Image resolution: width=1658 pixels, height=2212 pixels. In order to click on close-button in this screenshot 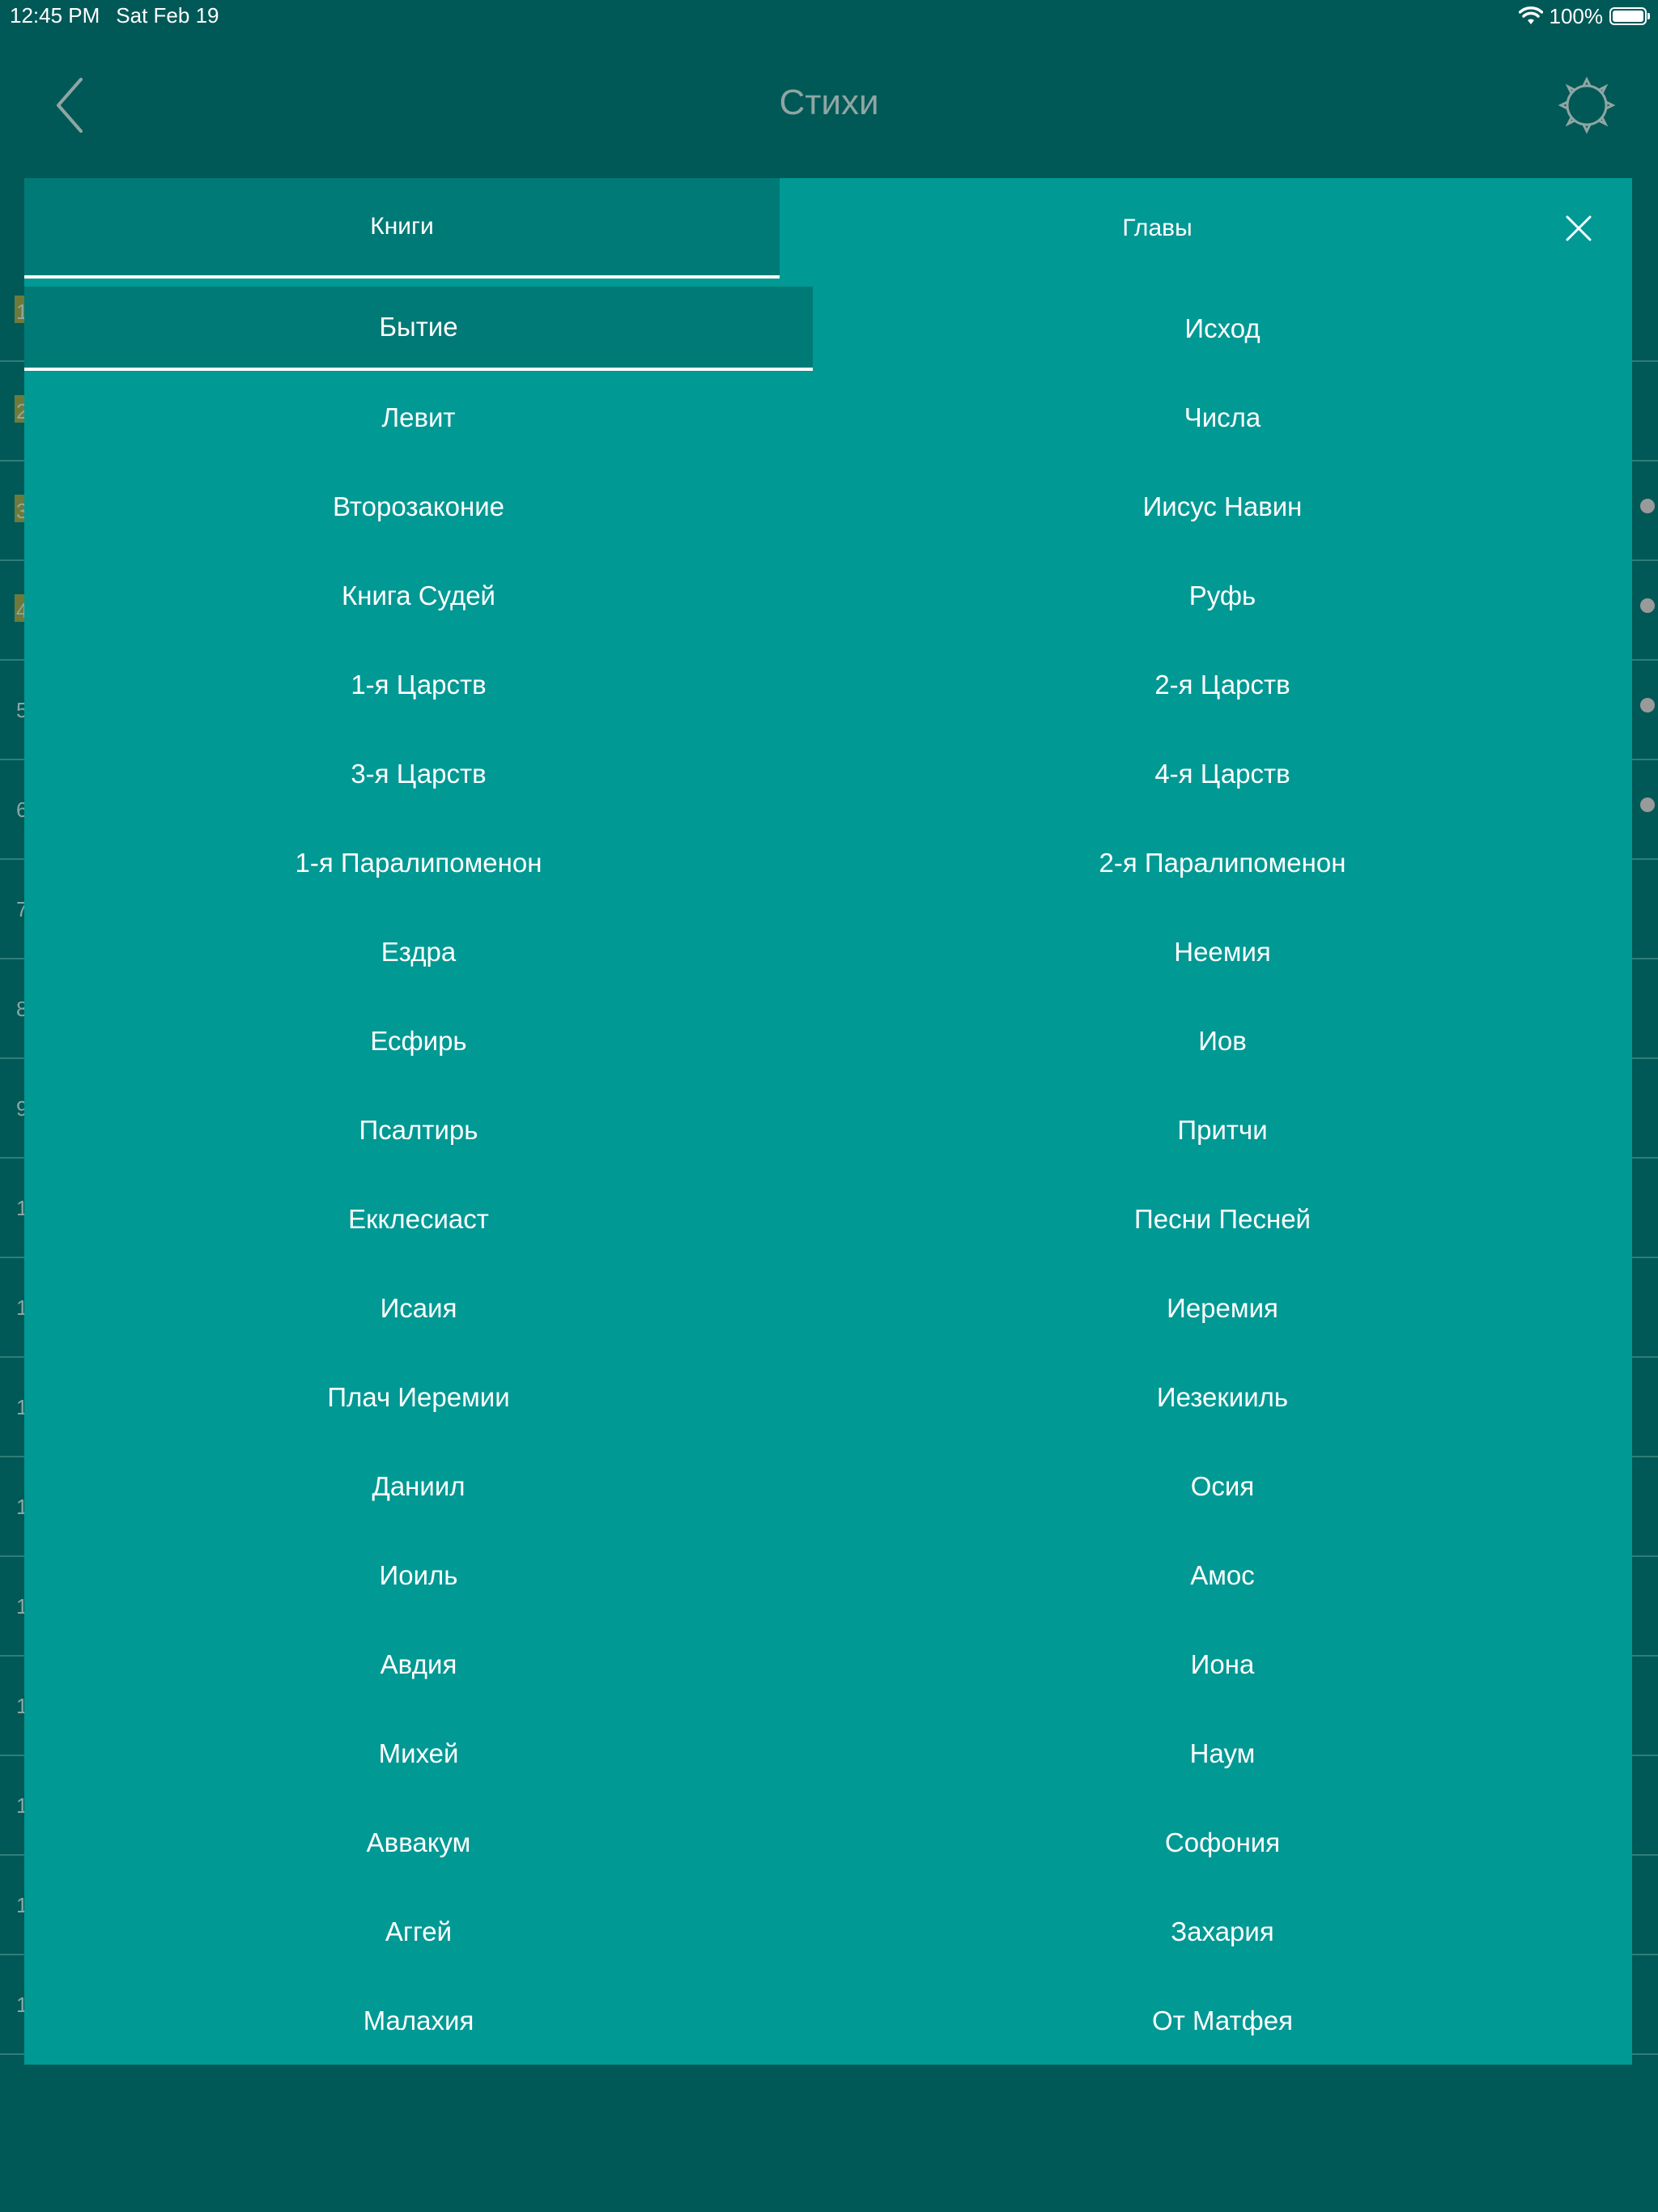, I will do `click(1579, 228)`.